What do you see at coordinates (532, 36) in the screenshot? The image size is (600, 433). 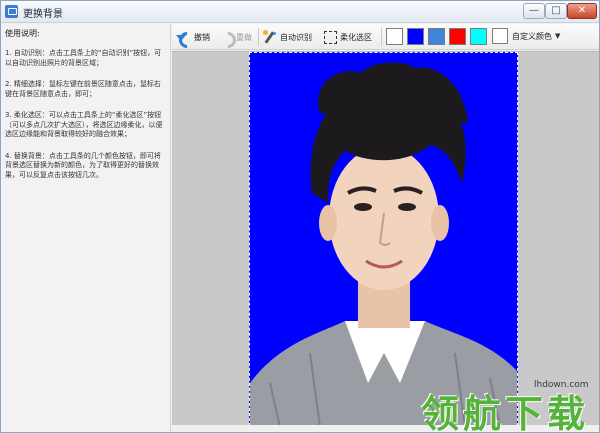 I see `custom-color-label: 自定义颜色` at bounding box center [532, 36].